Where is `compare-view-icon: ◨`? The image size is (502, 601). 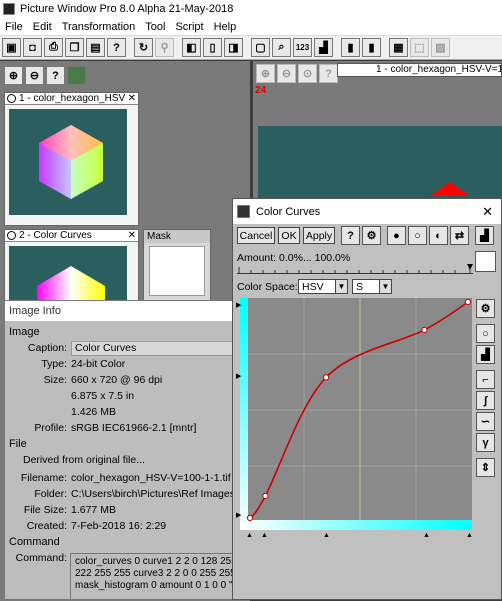 compare-view-icon: ◨ is located at coordinates (233, 47).